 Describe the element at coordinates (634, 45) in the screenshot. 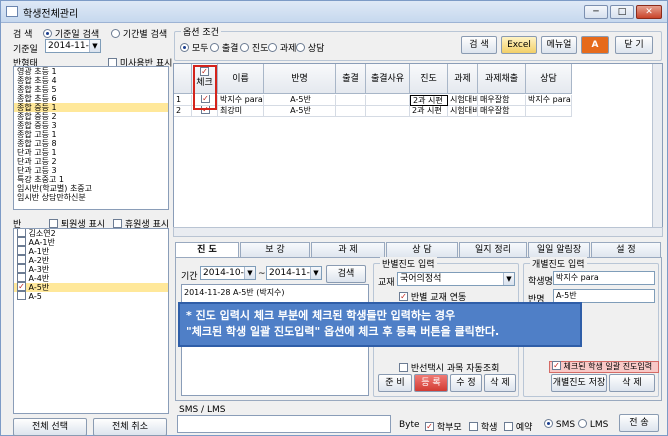

I see `close-button: 닫 기` at that location.